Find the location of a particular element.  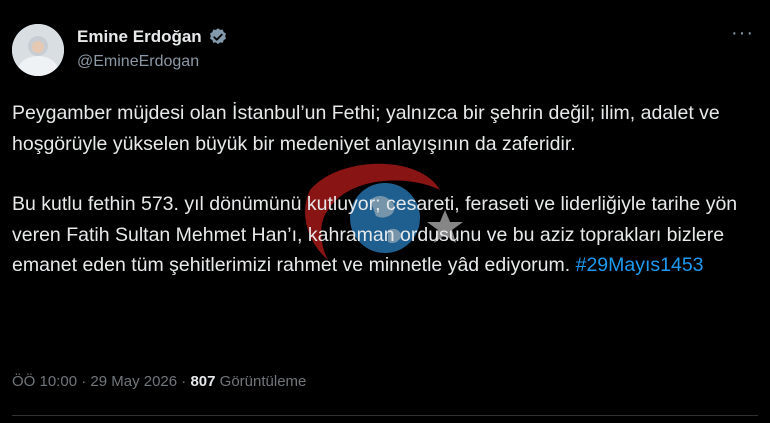

views-label: Görüntüleme is located at coordinates (263, 381).